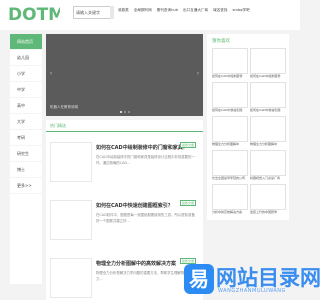  I want to click on recommend-title: 猜你喜欢, so click(221, 41).